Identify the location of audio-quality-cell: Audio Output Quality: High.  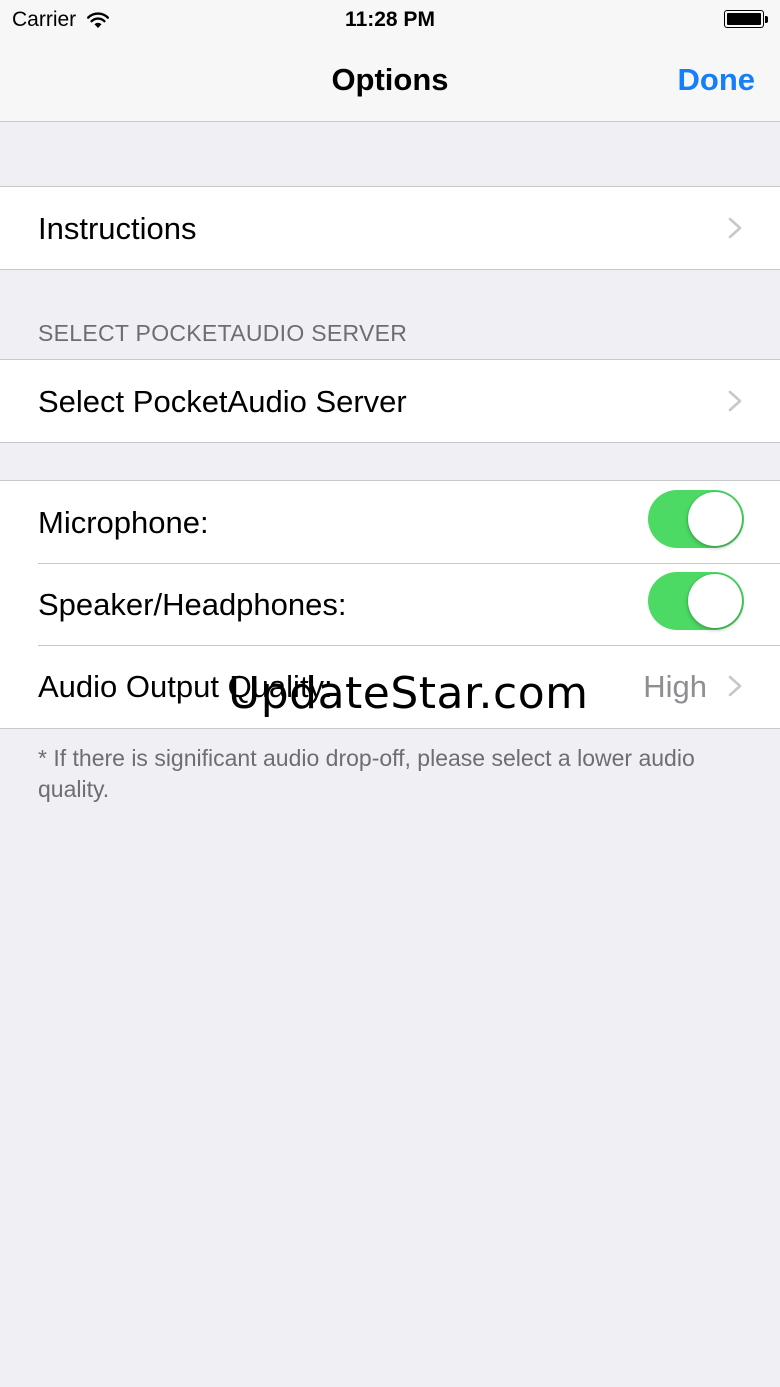
(390, 686).